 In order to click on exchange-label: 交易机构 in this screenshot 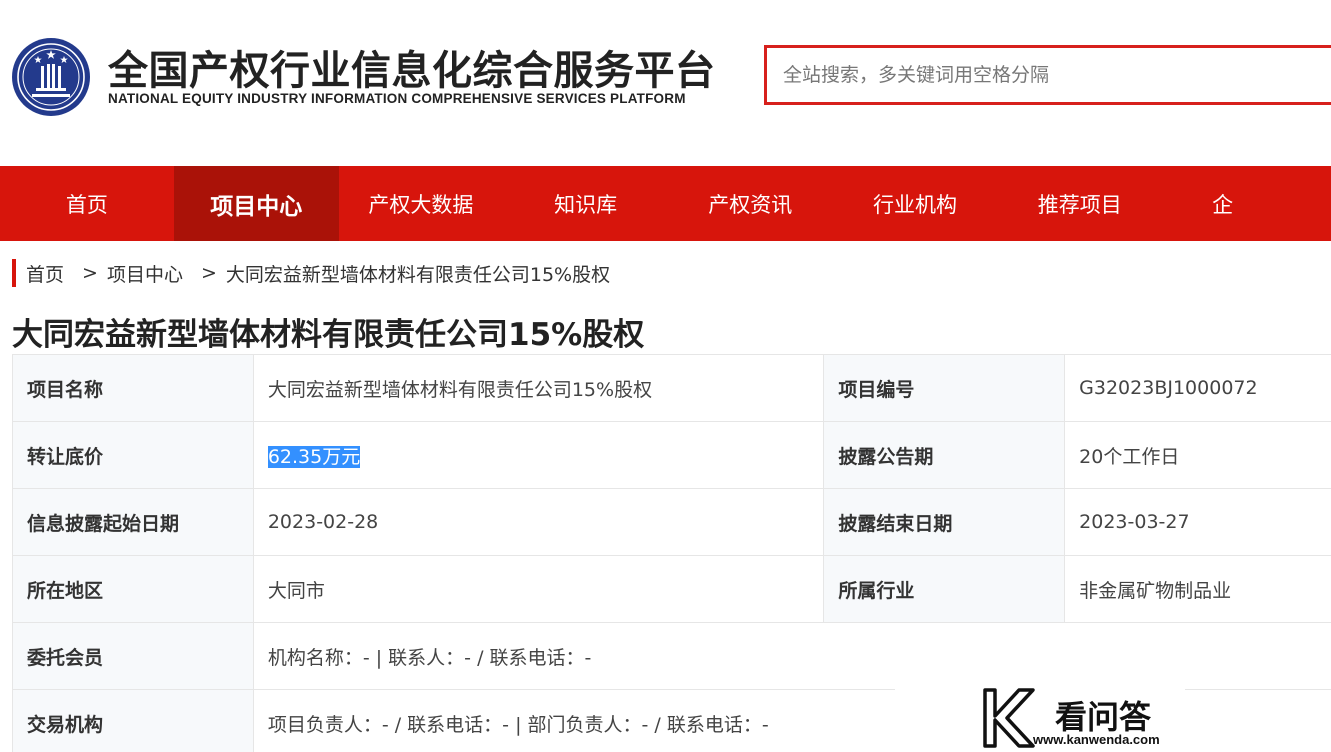, I will do `click(133, 720)`.